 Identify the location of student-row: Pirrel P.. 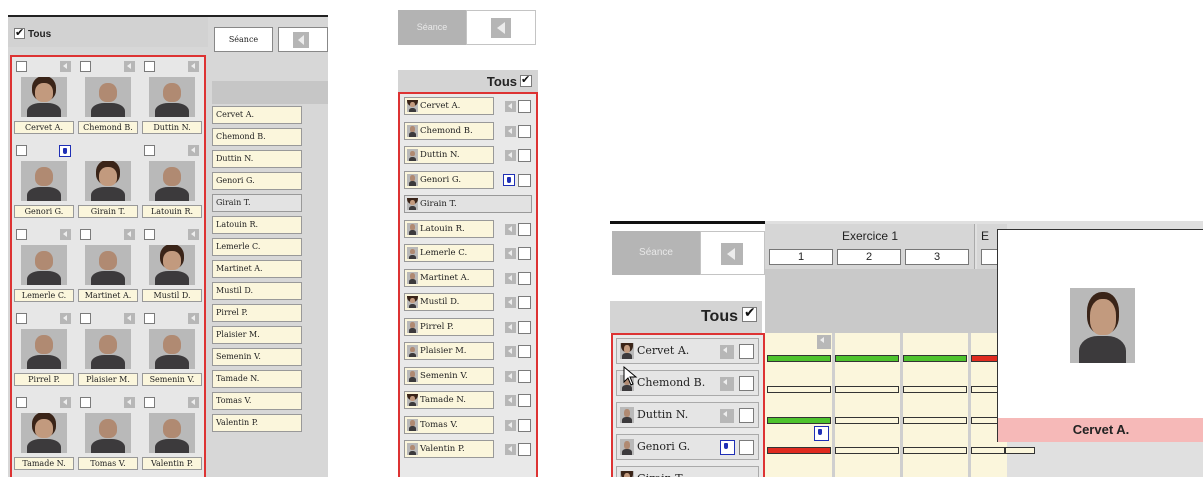
(470, 328).